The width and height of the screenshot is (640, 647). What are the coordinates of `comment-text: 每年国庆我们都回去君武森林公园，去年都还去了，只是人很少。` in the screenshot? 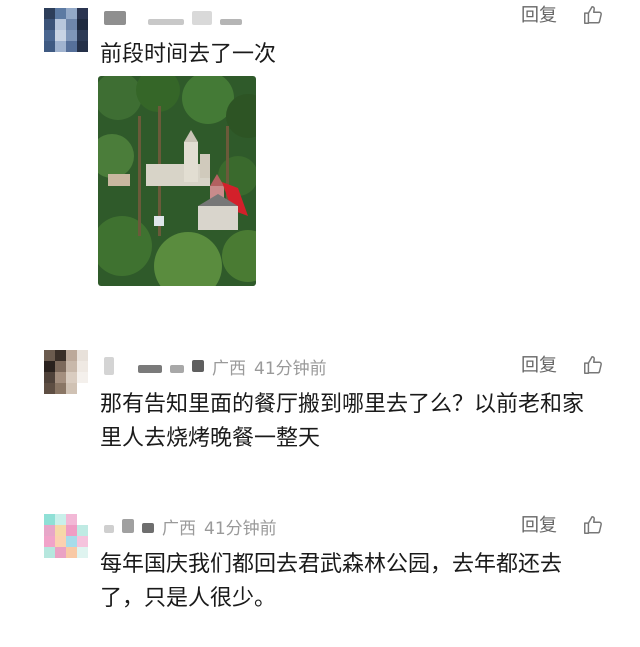 It's located at (331, 581).